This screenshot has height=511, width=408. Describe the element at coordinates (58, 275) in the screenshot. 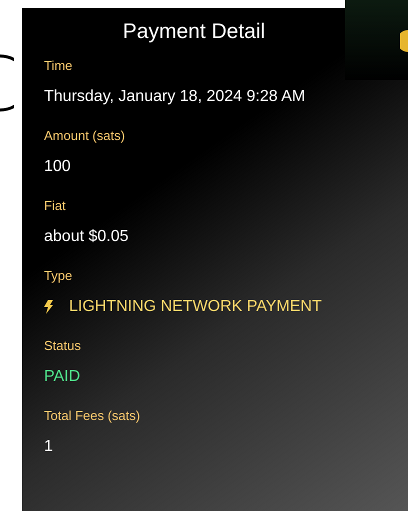

I see `field-label: Type` at that location.